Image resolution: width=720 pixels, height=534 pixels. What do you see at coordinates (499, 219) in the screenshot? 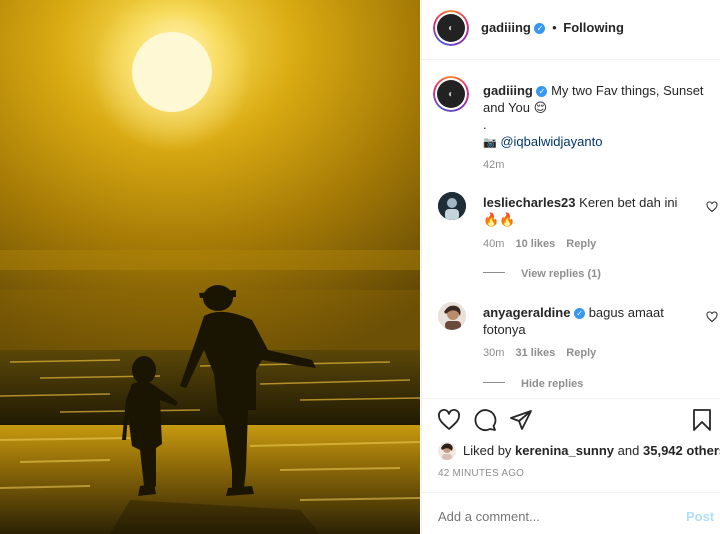
I see `fire-emoji-icon: 🔥🔥` at bounding box center [499, 219].